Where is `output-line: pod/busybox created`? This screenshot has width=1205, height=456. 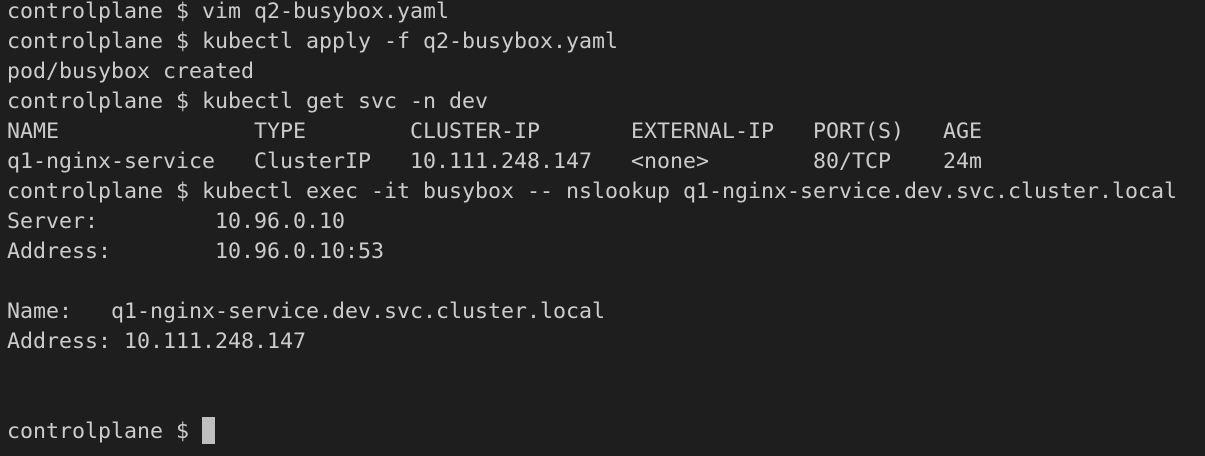 output-line: pod/busybox created is located at coordinates (131, 71).